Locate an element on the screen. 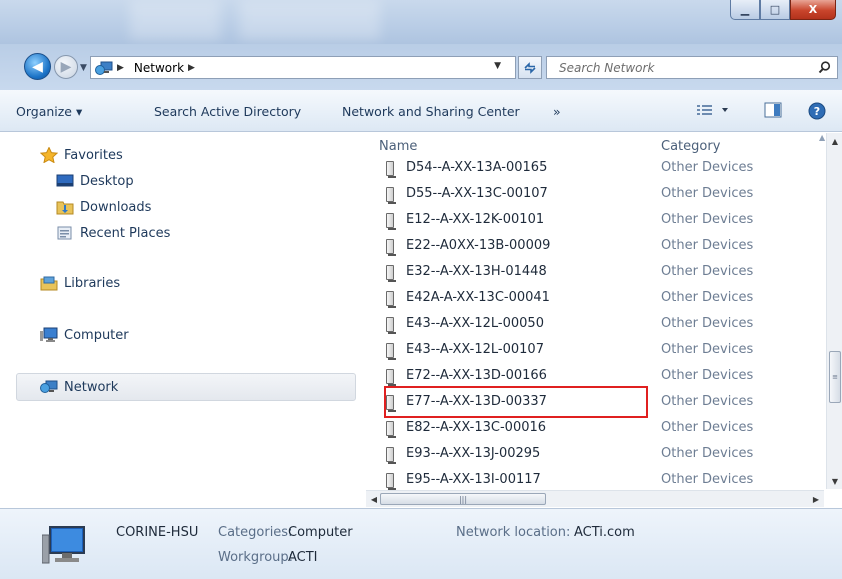  minimize-button: ▁ is located at coordinates (745, 10).